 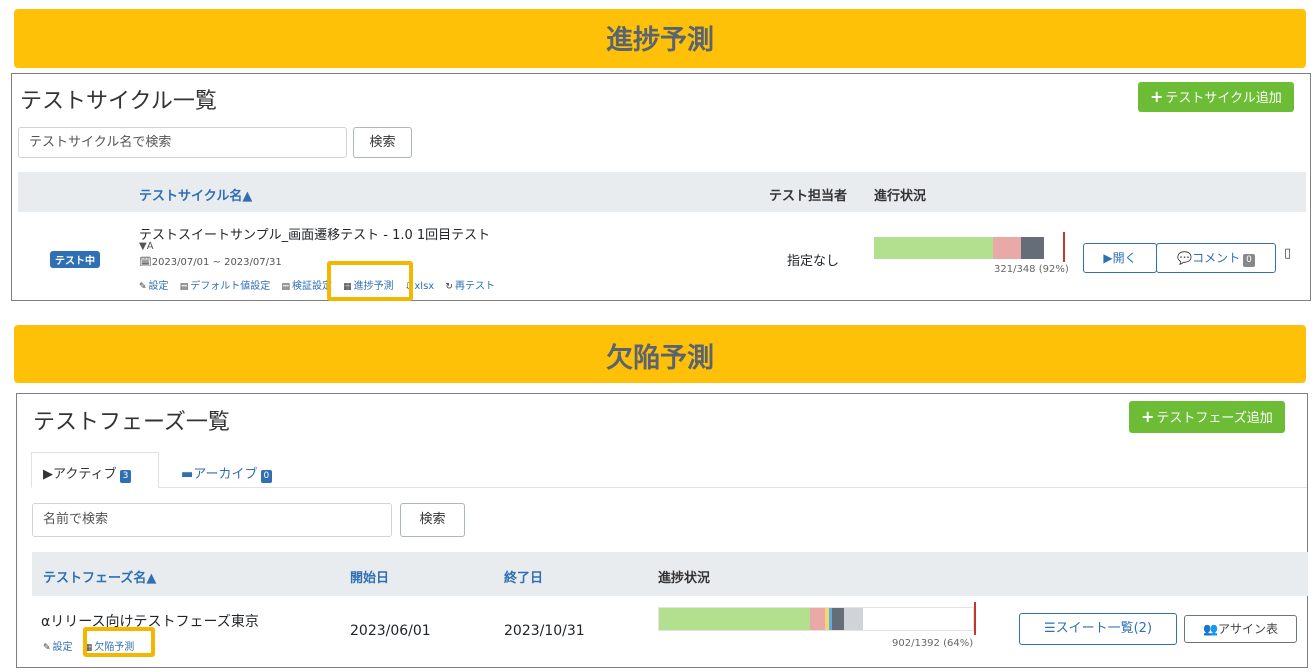 I want to click on retest-link: 再テスト, so click(x=475, y=286).